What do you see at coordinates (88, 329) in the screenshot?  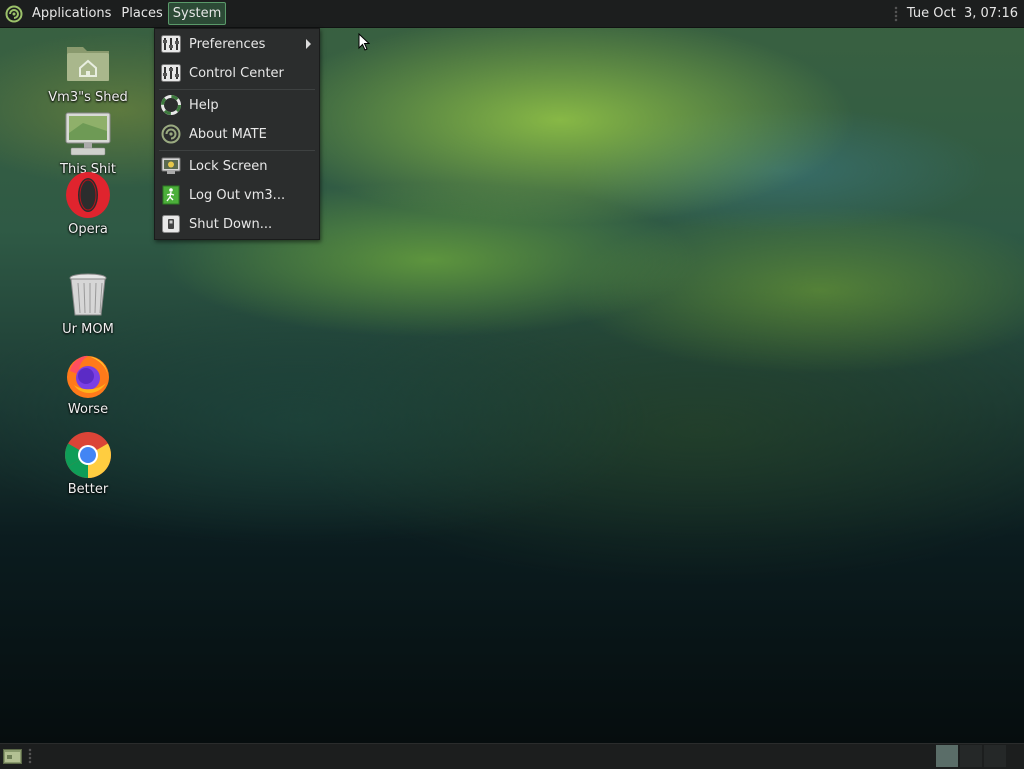 I see `desktop-icon-label: Ur MOM` at bounding box center [88, 329].